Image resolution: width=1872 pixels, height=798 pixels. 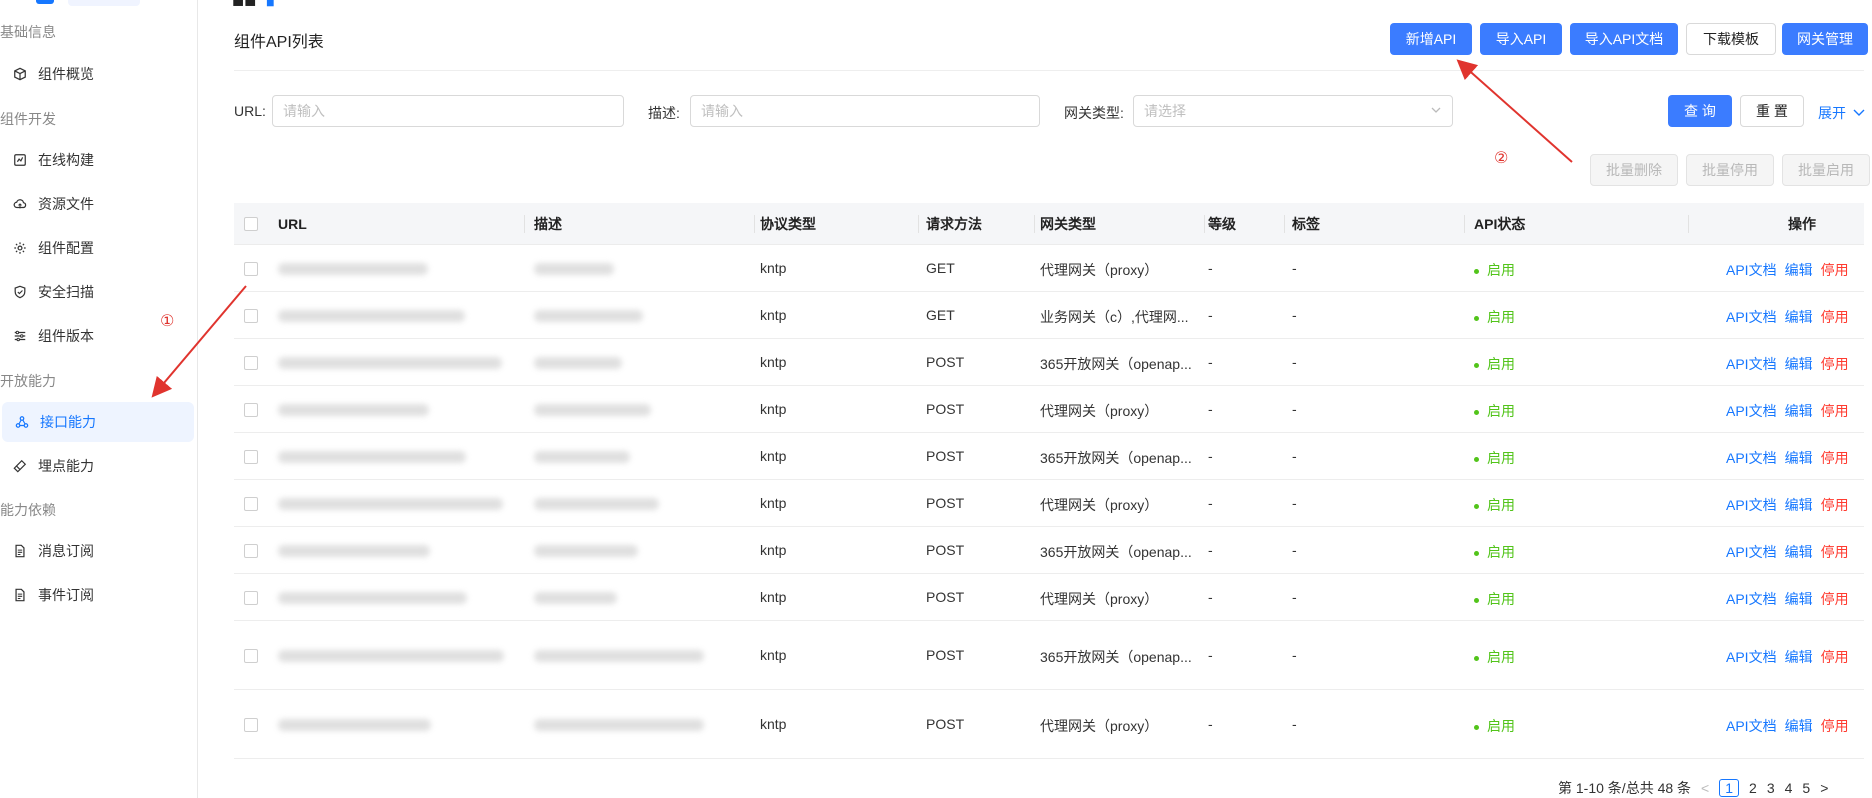 What do you see at coordinates (251, 224) in the screenshot?
I see `select-all-checkbox` at bounding box center [251, 224].